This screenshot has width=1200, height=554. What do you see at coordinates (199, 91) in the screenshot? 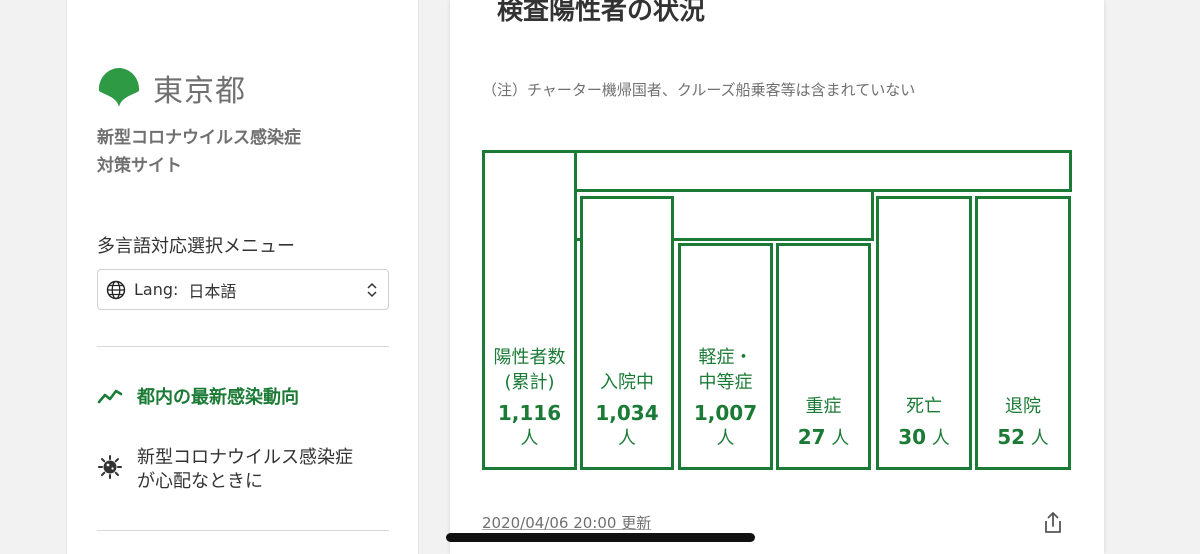
I see `logo-text: 東京都` at bounding box center [199, 91].